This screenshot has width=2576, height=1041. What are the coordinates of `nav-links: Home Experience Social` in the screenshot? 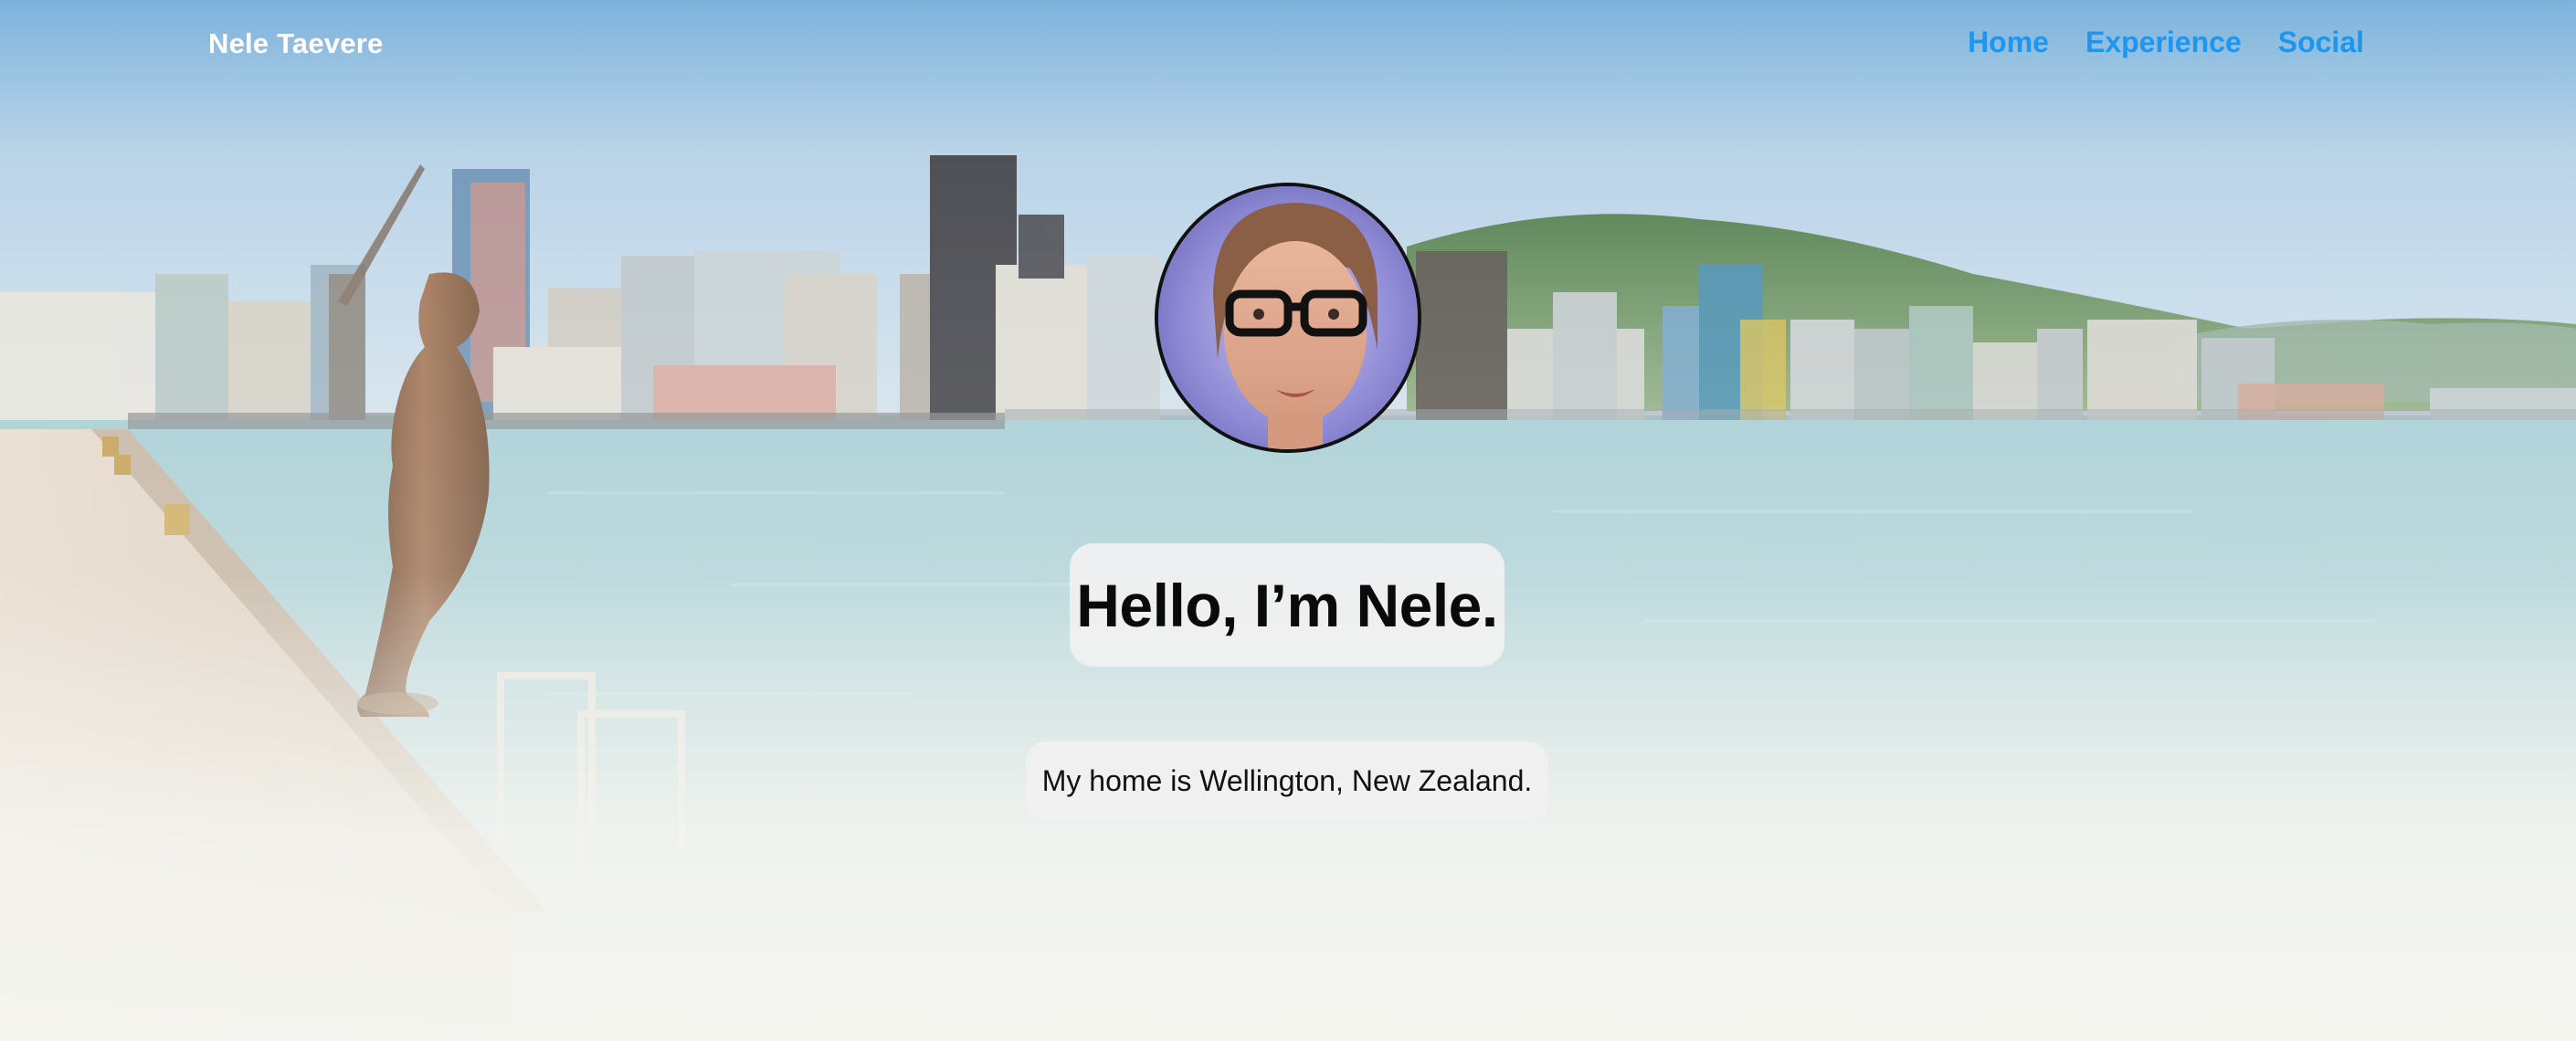 It's located at (2166, 42).